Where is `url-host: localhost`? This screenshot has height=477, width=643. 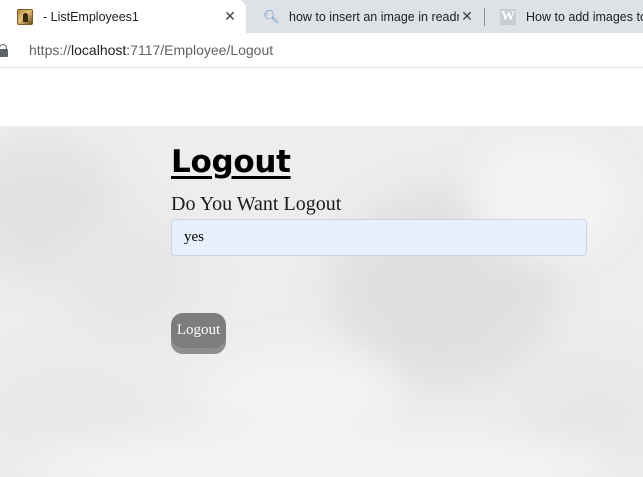 url-host: localhost is located at coordinates (99, 50).